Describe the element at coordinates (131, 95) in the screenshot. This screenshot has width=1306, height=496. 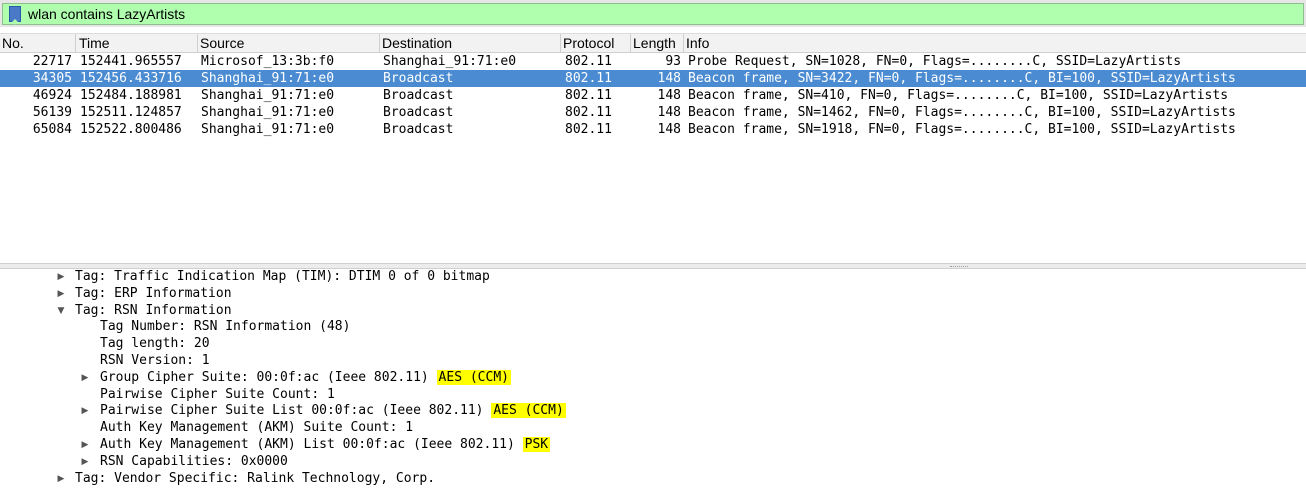
I see `packet-time: 152484.188981` at that location.